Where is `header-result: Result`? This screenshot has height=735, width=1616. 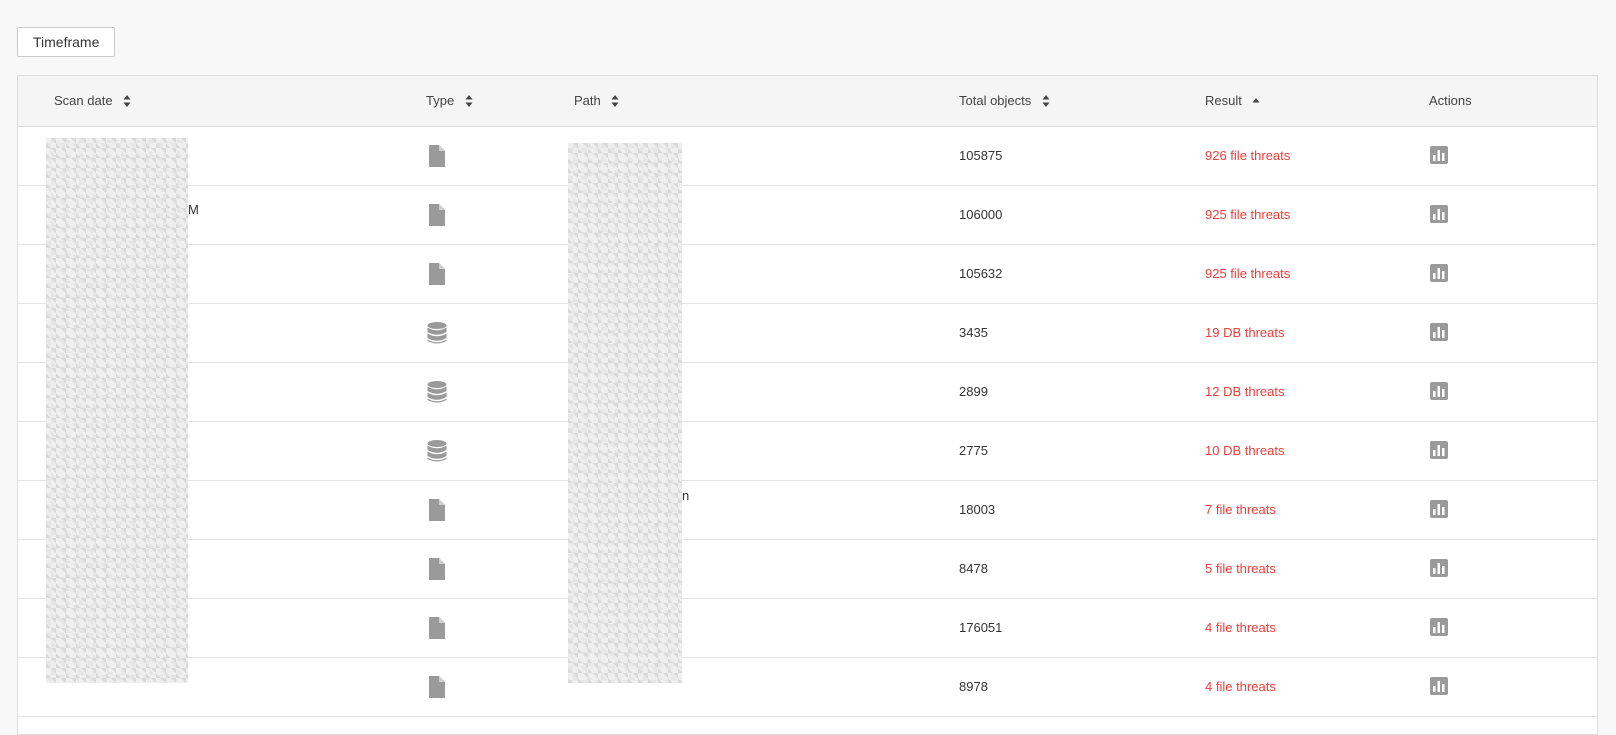
header-result: Result is located at coordinates (1232, 101).